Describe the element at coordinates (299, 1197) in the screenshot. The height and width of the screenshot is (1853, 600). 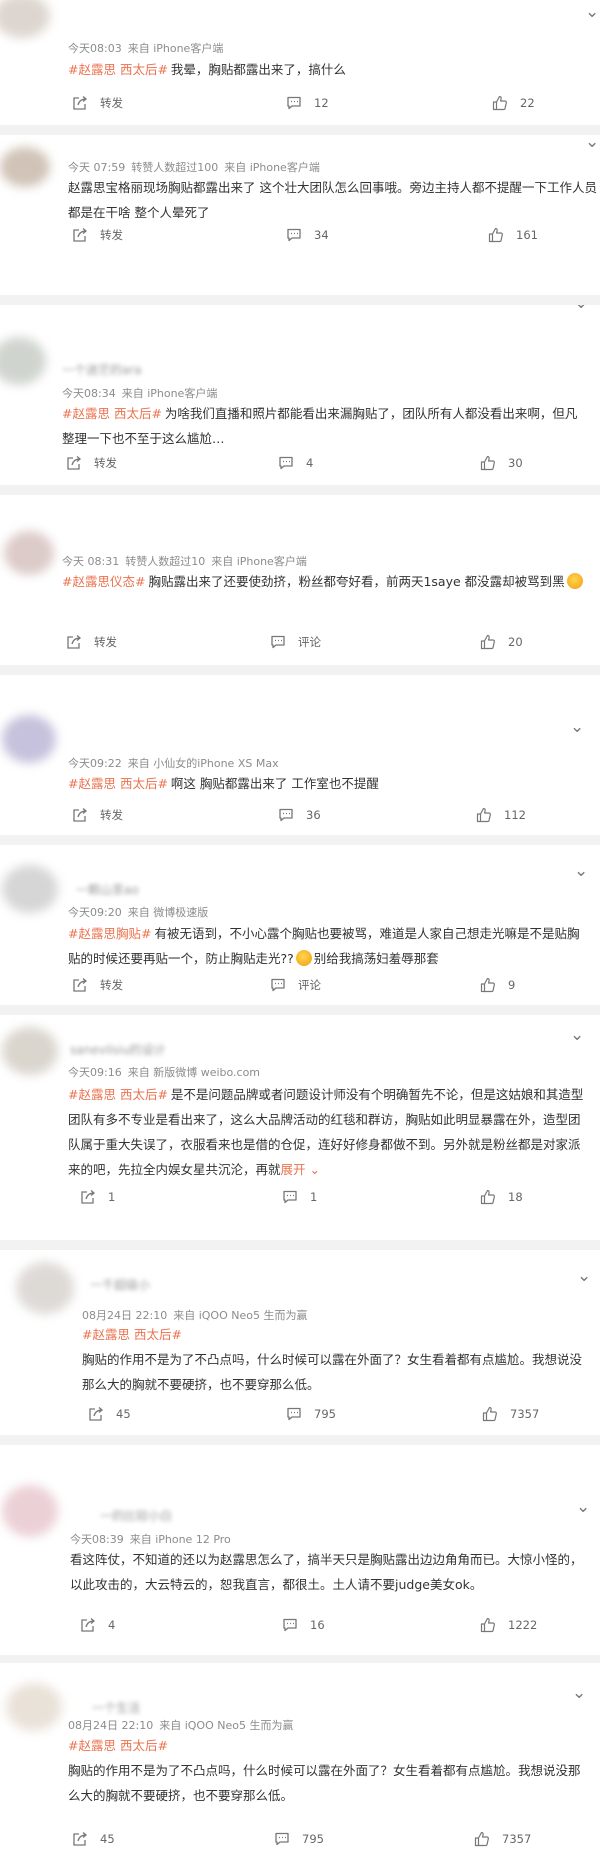
I see `comment-button: 1` at that location.